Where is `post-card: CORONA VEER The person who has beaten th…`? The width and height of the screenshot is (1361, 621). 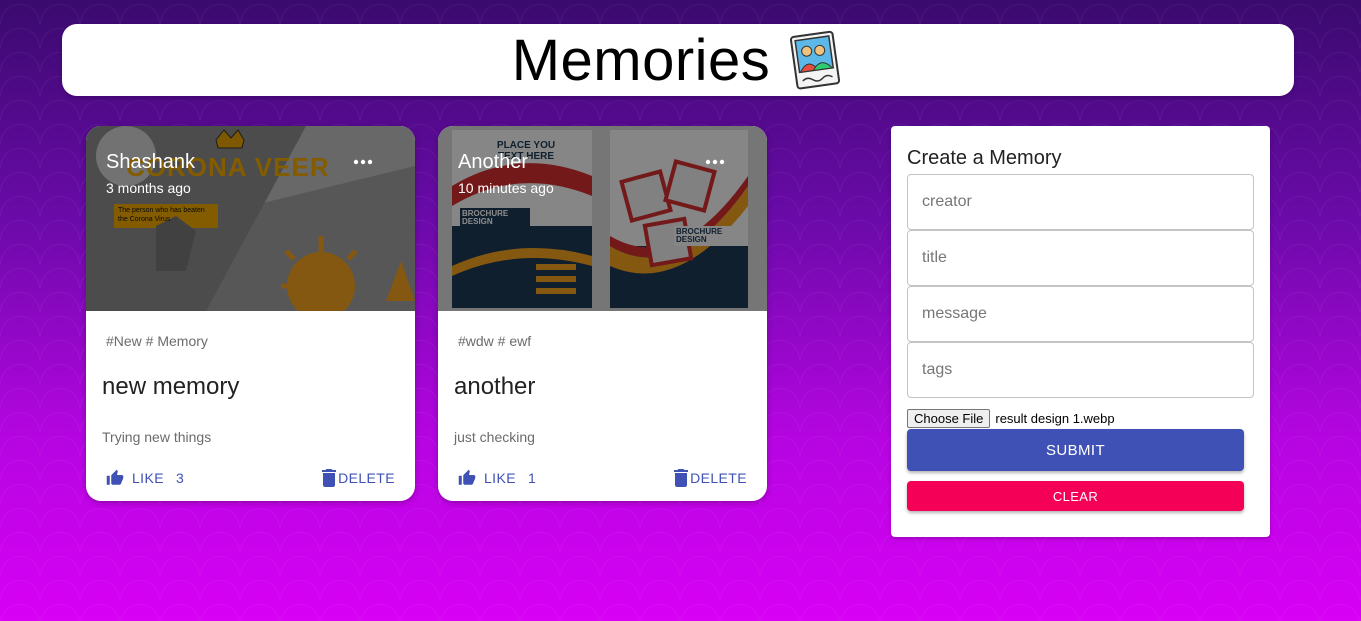
post-card: CORONA VEER The person who has beaten th… is located at coordinates (250, 313).